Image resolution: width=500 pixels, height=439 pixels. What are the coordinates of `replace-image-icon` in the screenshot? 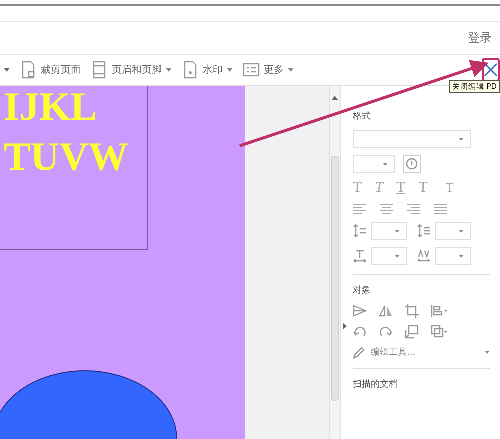 It's located at (412, 332).